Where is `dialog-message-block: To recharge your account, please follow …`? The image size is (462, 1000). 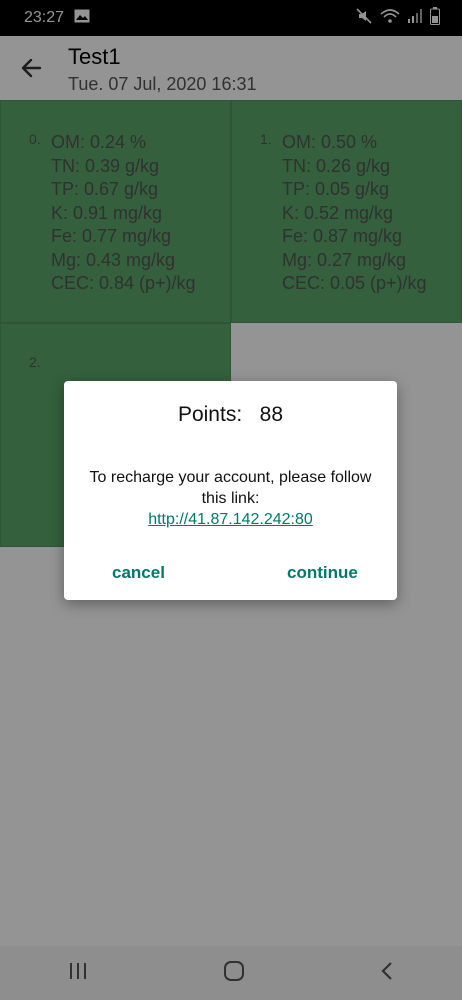
dialog-message-block: To recharge your account, please follow … is located at coordinates (230, 498).